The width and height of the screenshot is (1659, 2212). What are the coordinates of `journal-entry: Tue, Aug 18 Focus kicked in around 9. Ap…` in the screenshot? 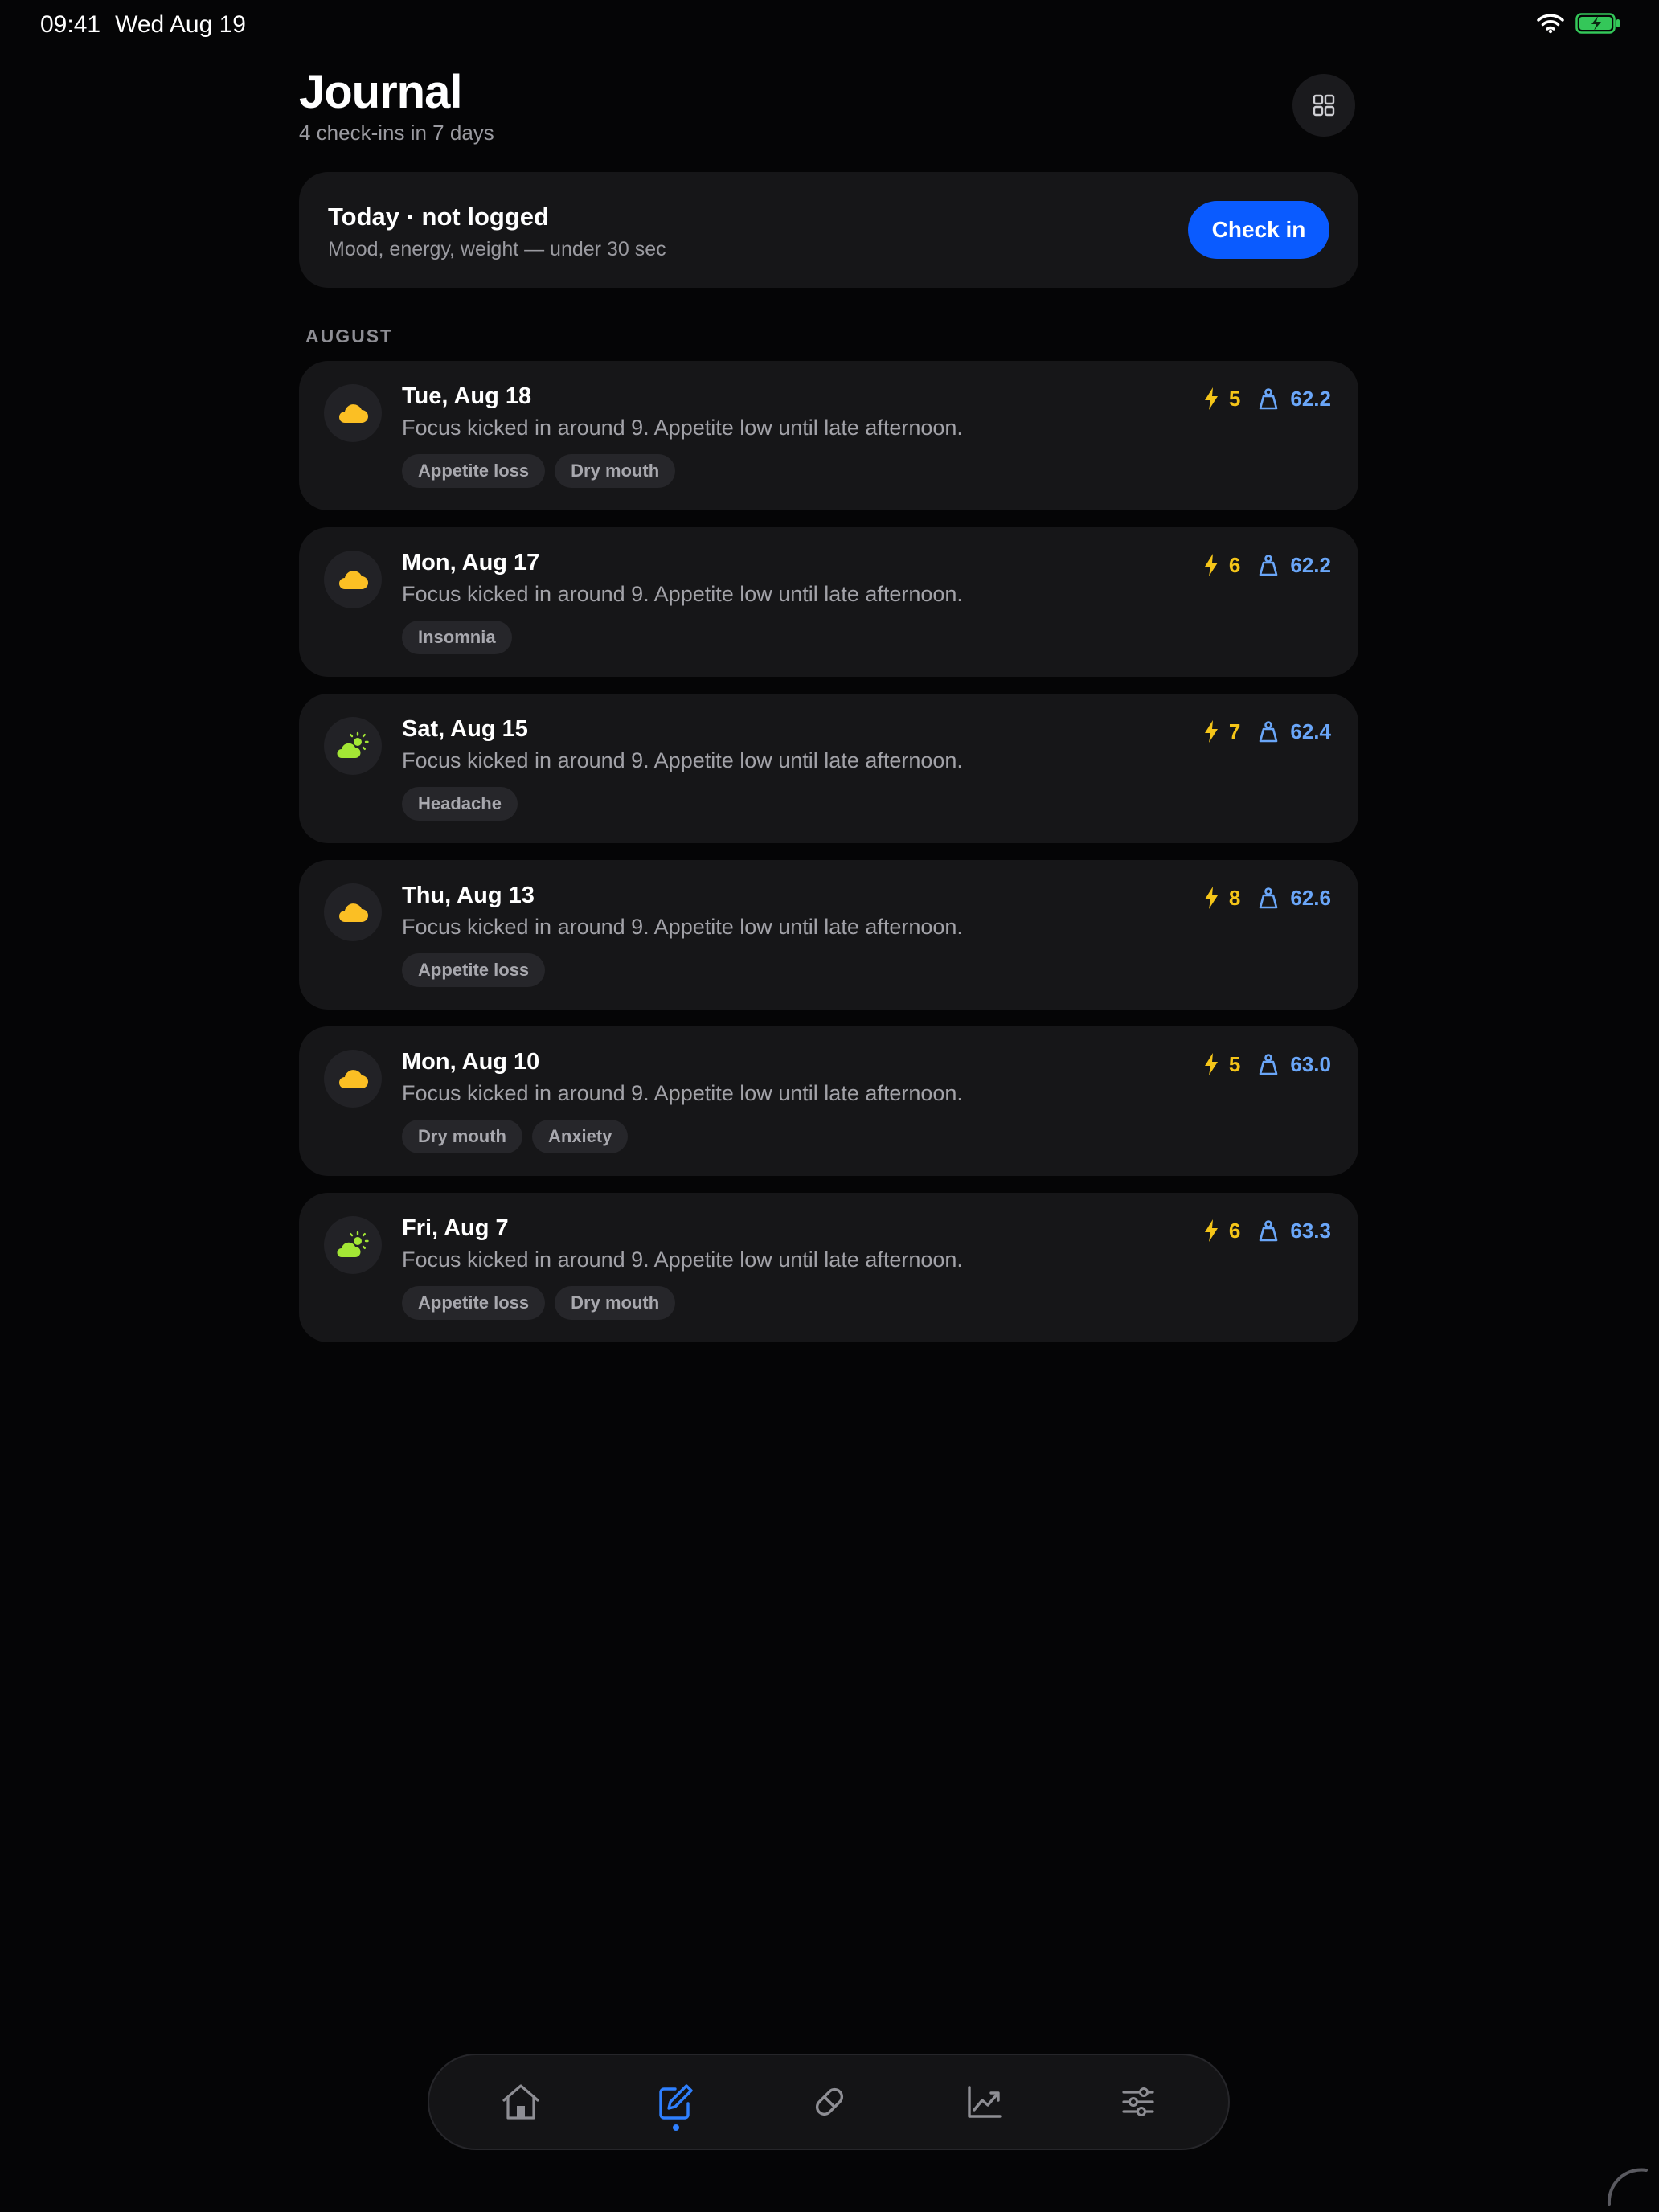 It's located at (828, 435).